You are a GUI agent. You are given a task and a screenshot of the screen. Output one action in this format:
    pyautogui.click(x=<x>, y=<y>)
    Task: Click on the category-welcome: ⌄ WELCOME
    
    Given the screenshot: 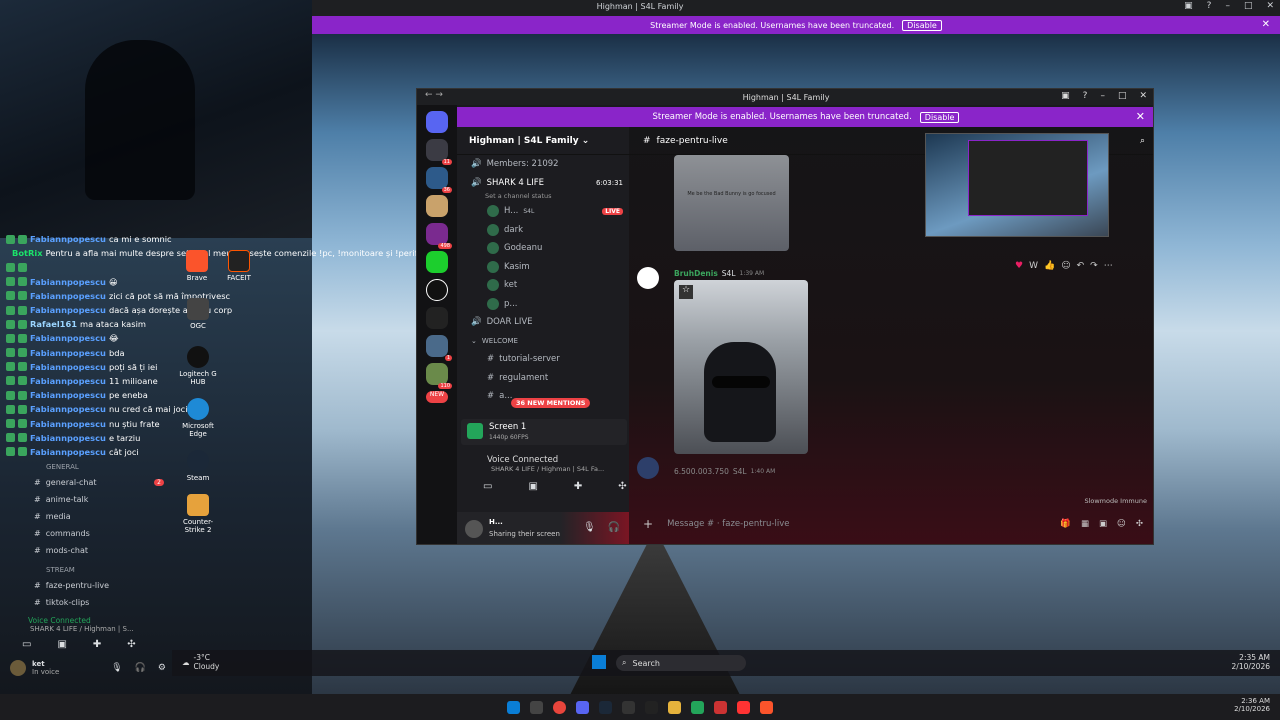 What is the action you would take?
    pyautogui.click(x=543, y=341)
    